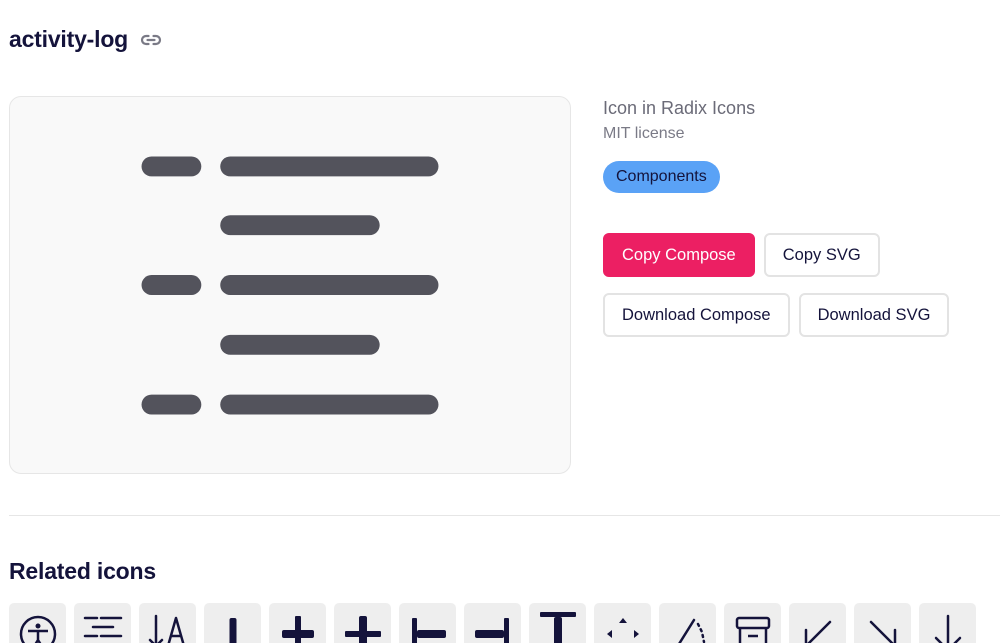  What do you see at coordinates (102, 627) in the screenshot?
I see `align-center-icon` at bounding box center [102, 627].